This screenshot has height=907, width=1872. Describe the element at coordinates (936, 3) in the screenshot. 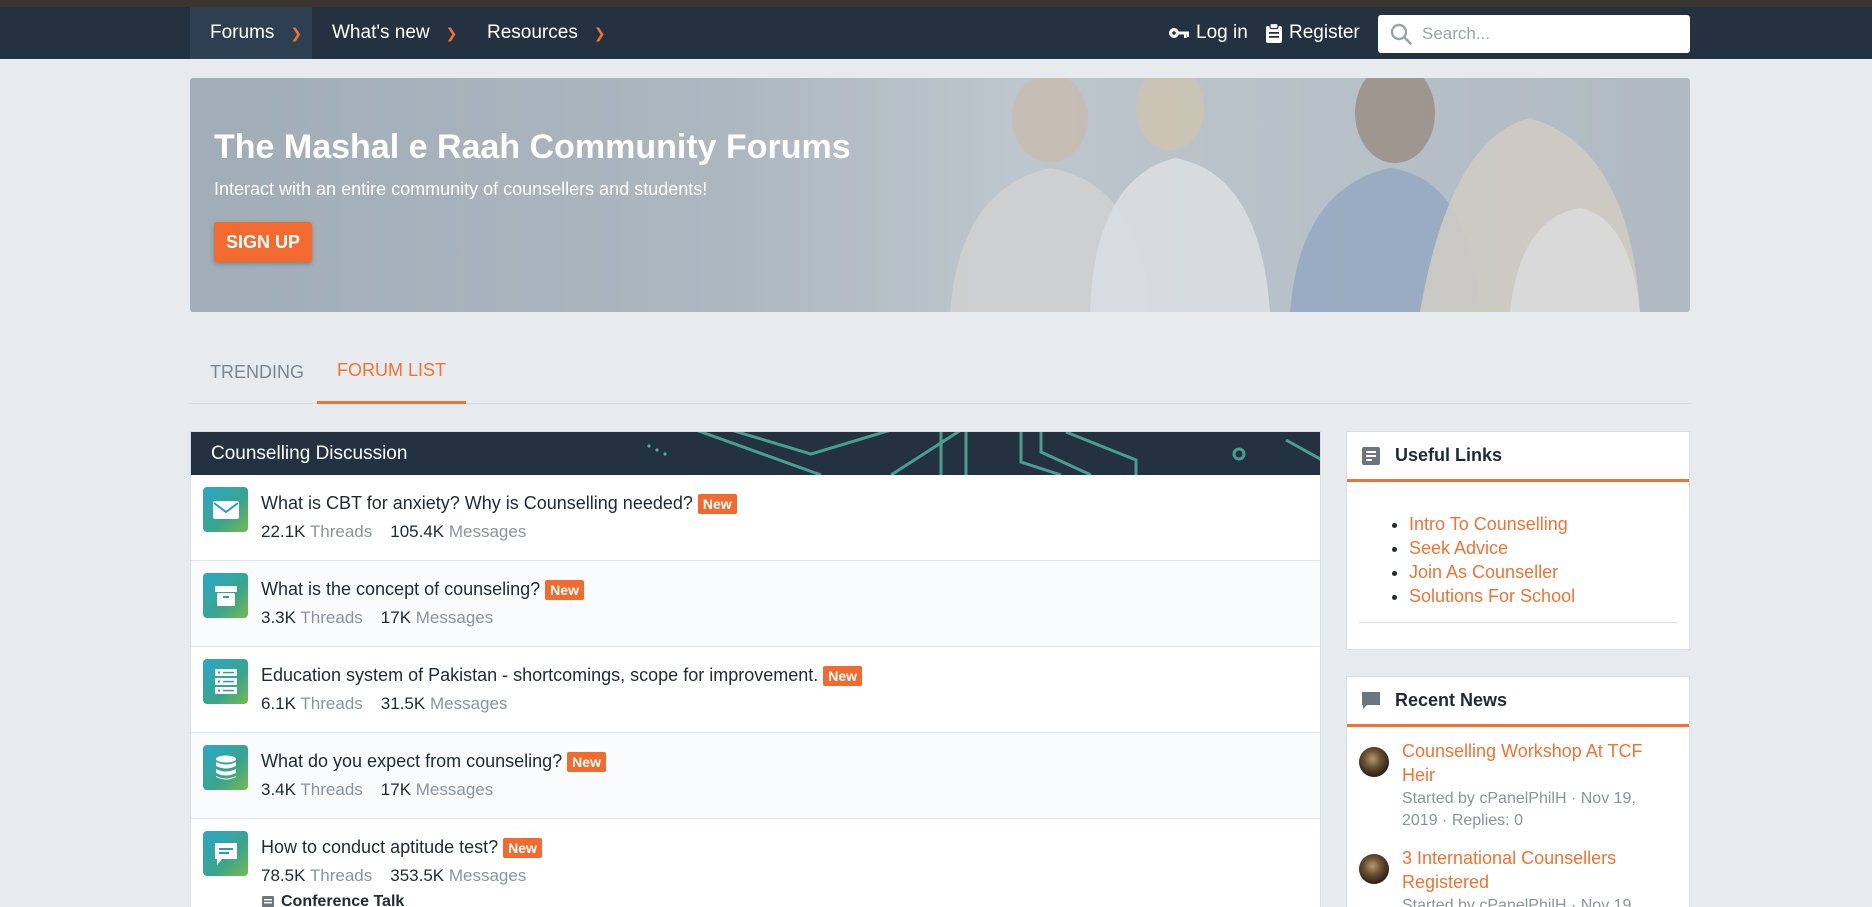

I see `top-strip` at that location.